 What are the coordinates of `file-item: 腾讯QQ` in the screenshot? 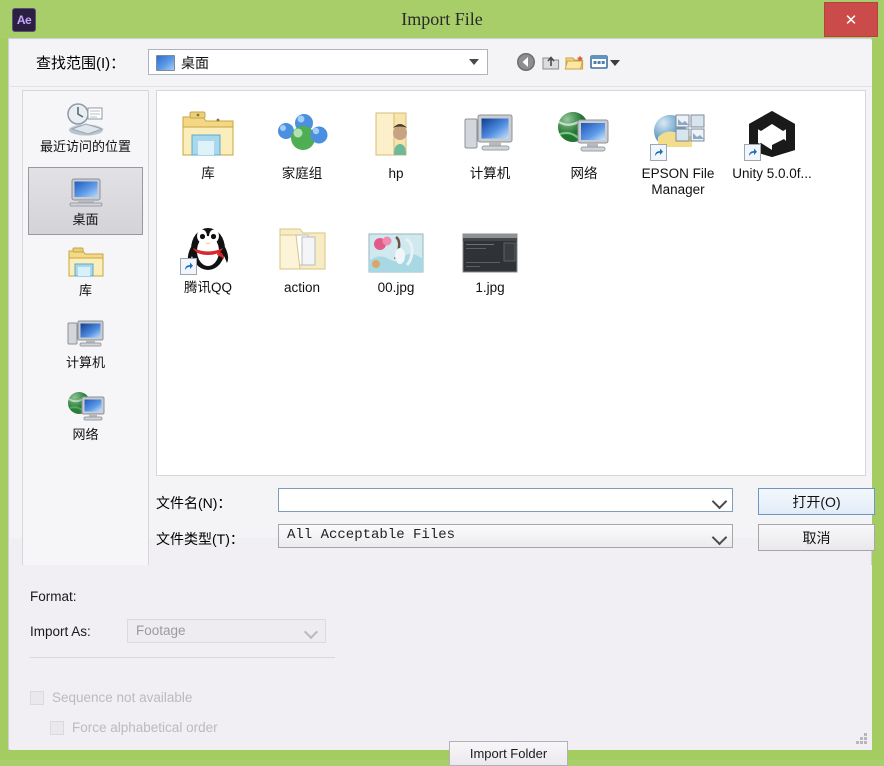 It's located at (208, 271).